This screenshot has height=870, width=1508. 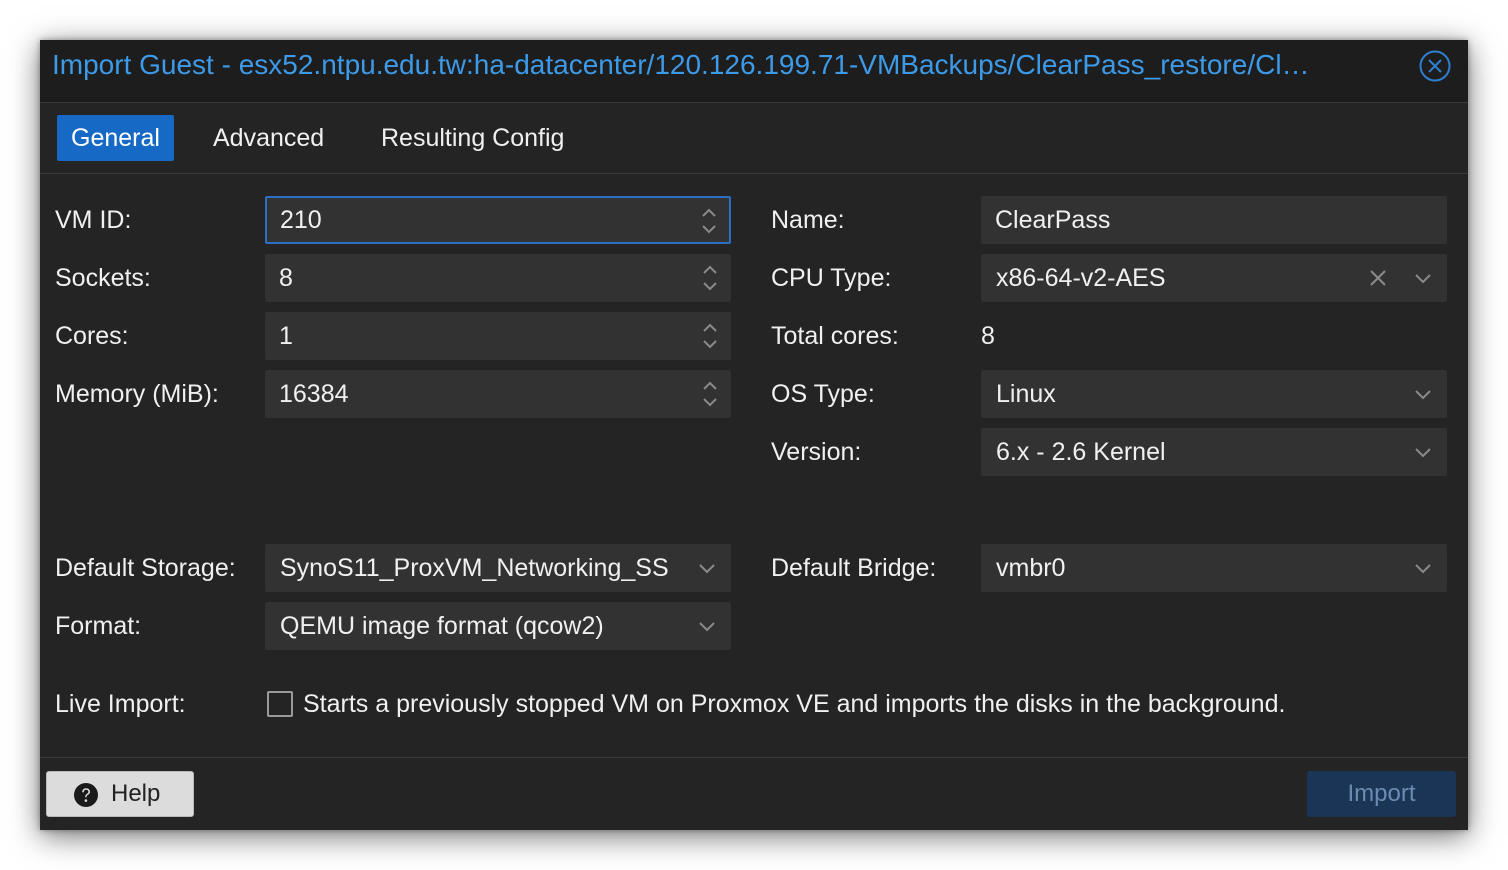 What do you see at coordinates (835, 336) in the screenshot?
I see `total-cores-label: Total cores:` at bounding box center [835, 336].